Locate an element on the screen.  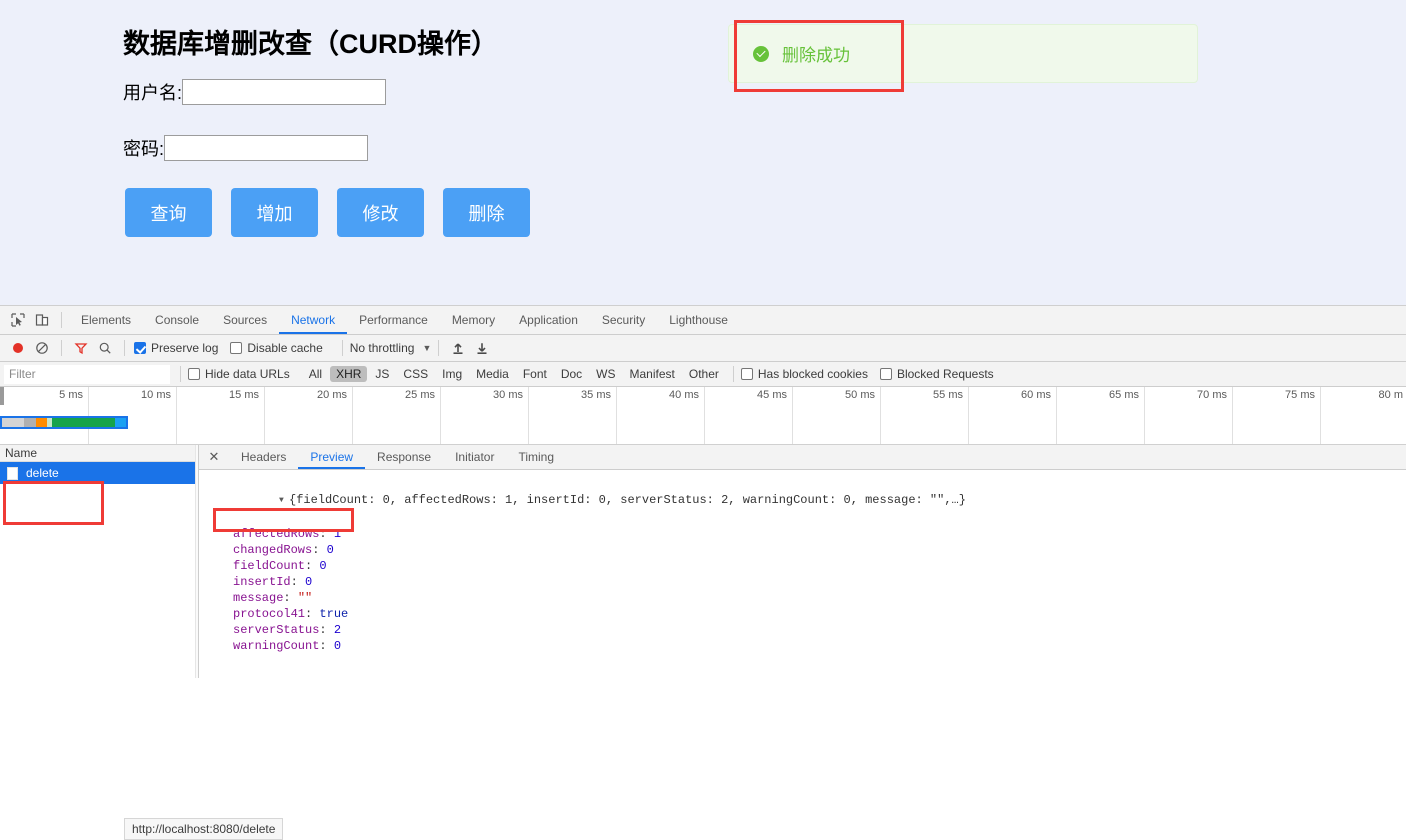
device-toolbar-icon is located at coordinates (42, 320).